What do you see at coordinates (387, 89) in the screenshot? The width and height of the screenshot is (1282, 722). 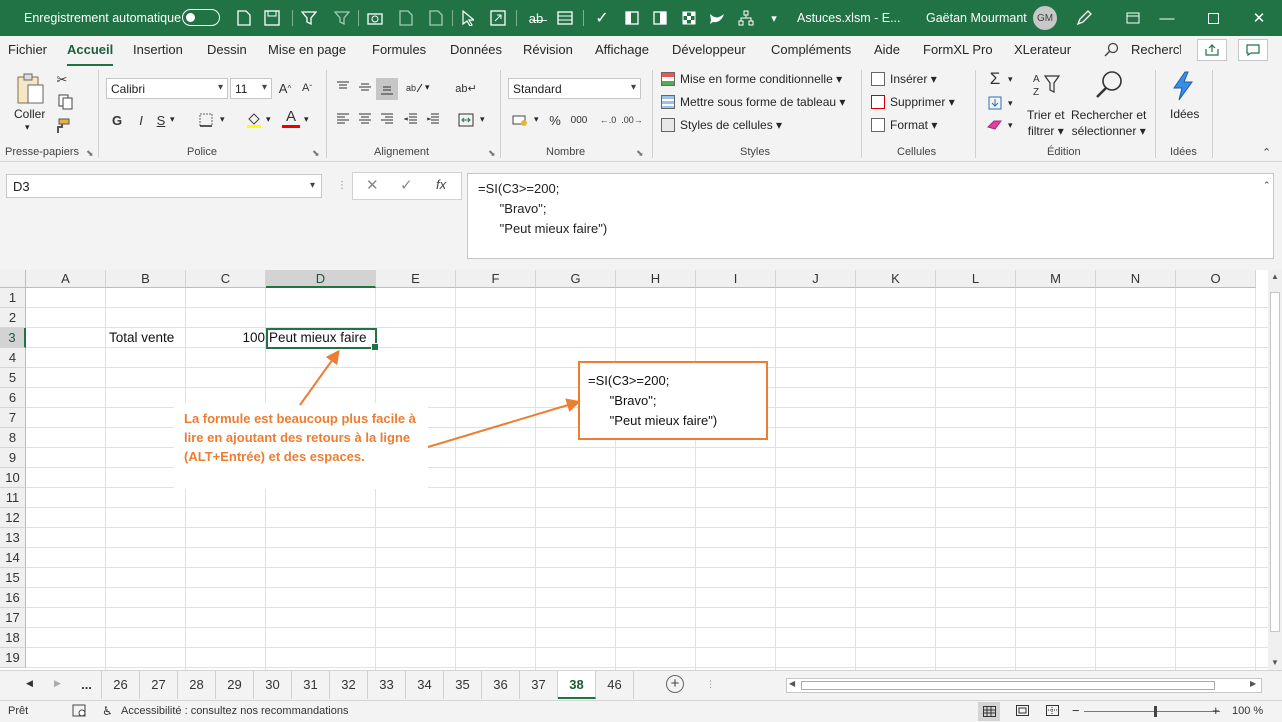 I see `align-bottom-icon` at bounding box center [387, 89].